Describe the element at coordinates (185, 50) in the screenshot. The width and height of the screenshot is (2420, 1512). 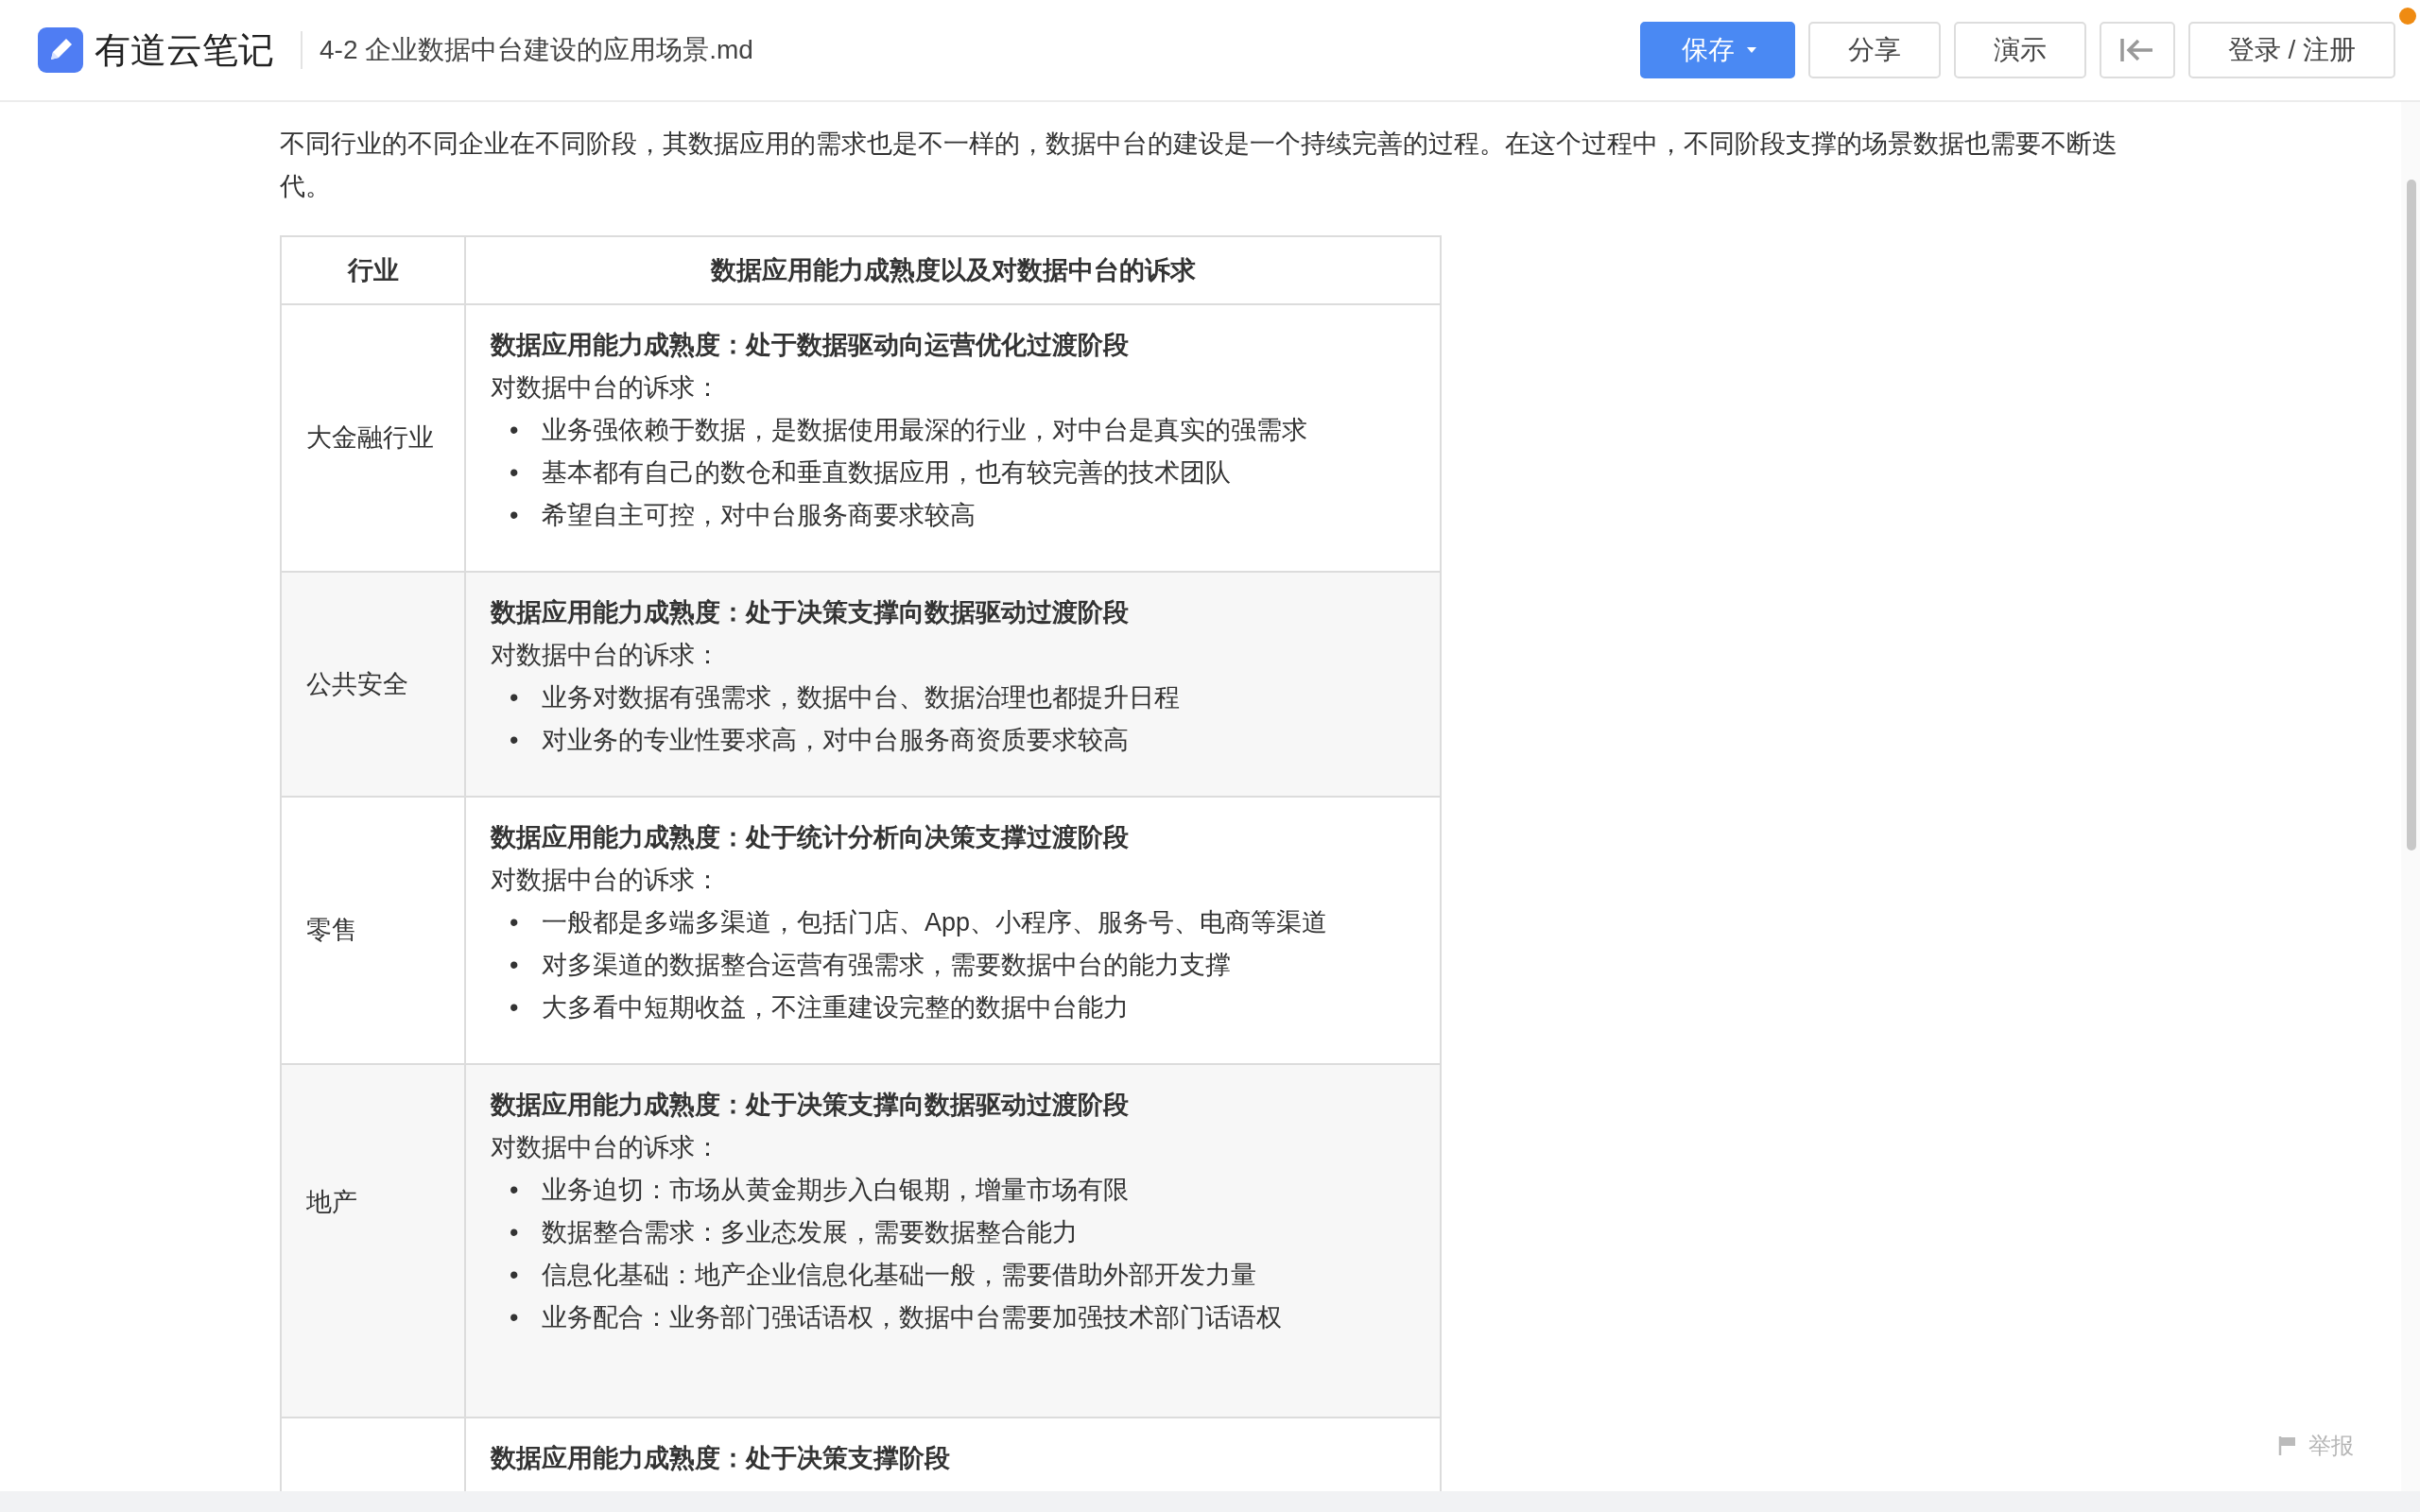
I see `app-name: 有道云笔记` at that location.